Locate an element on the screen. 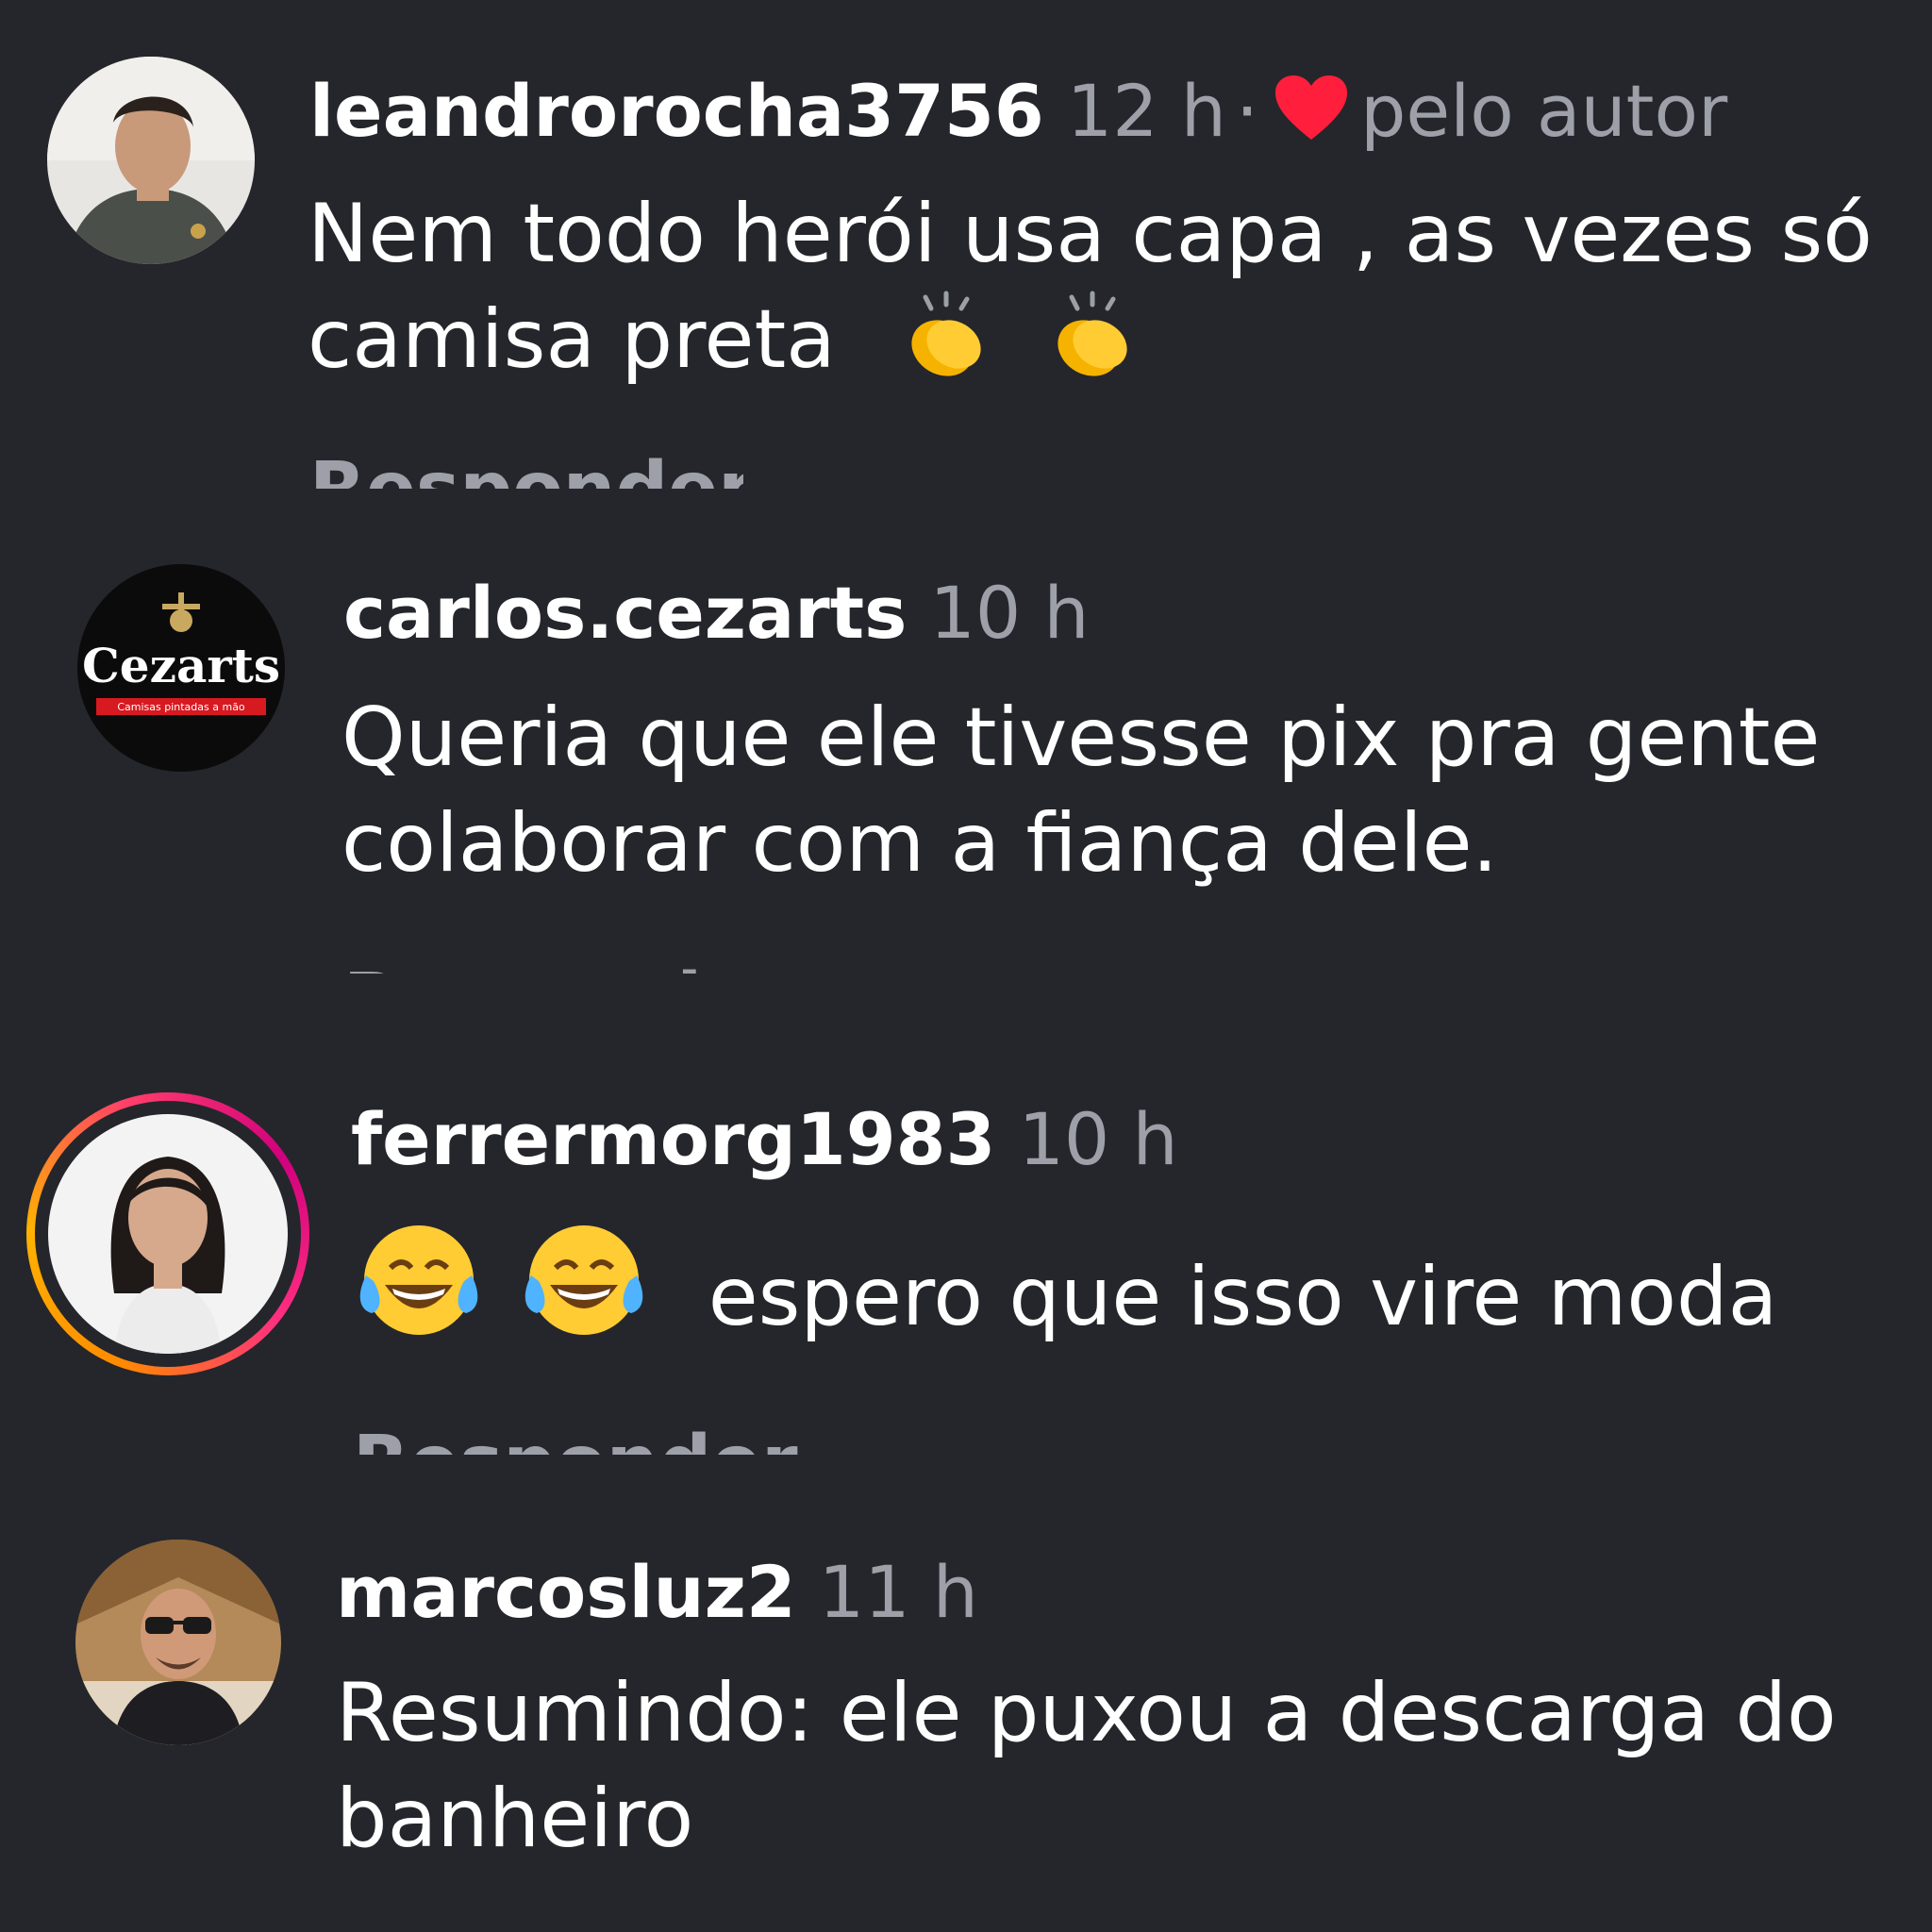 The image size is (1932, 1932). avatar: Cezarts Camisas pintadas a mão is located at coordinates (181, 668).